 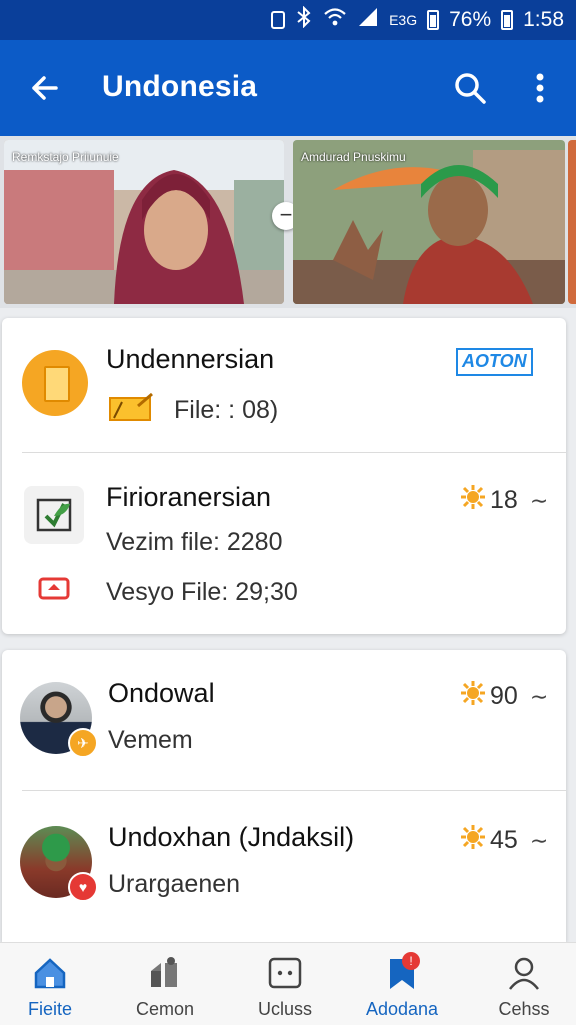 What do you see at coordinates (543, 19) in the screenshot?
I see `clock: 1:58` at bounding box center [543, 19].